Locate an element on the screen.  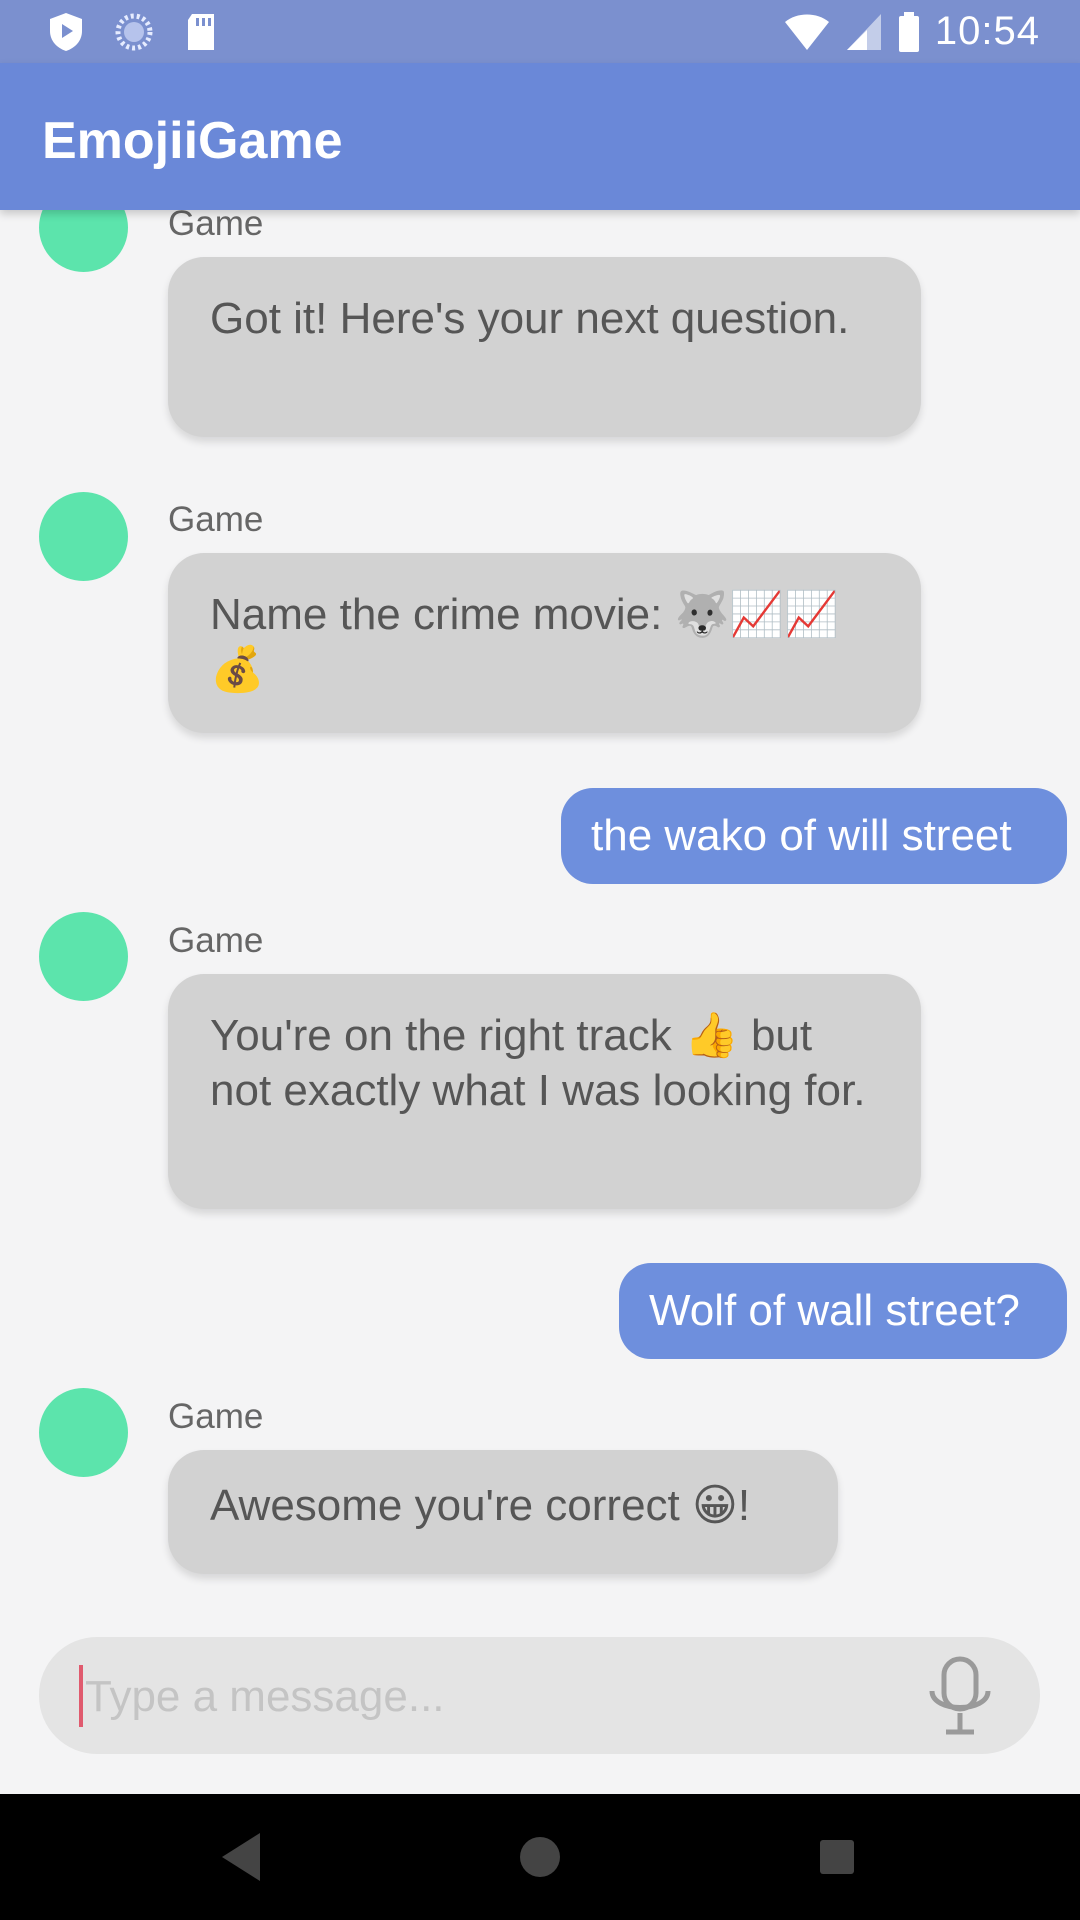
incoming-message: Awesome you're correct 😀! is located at coordinates (503, 1512).